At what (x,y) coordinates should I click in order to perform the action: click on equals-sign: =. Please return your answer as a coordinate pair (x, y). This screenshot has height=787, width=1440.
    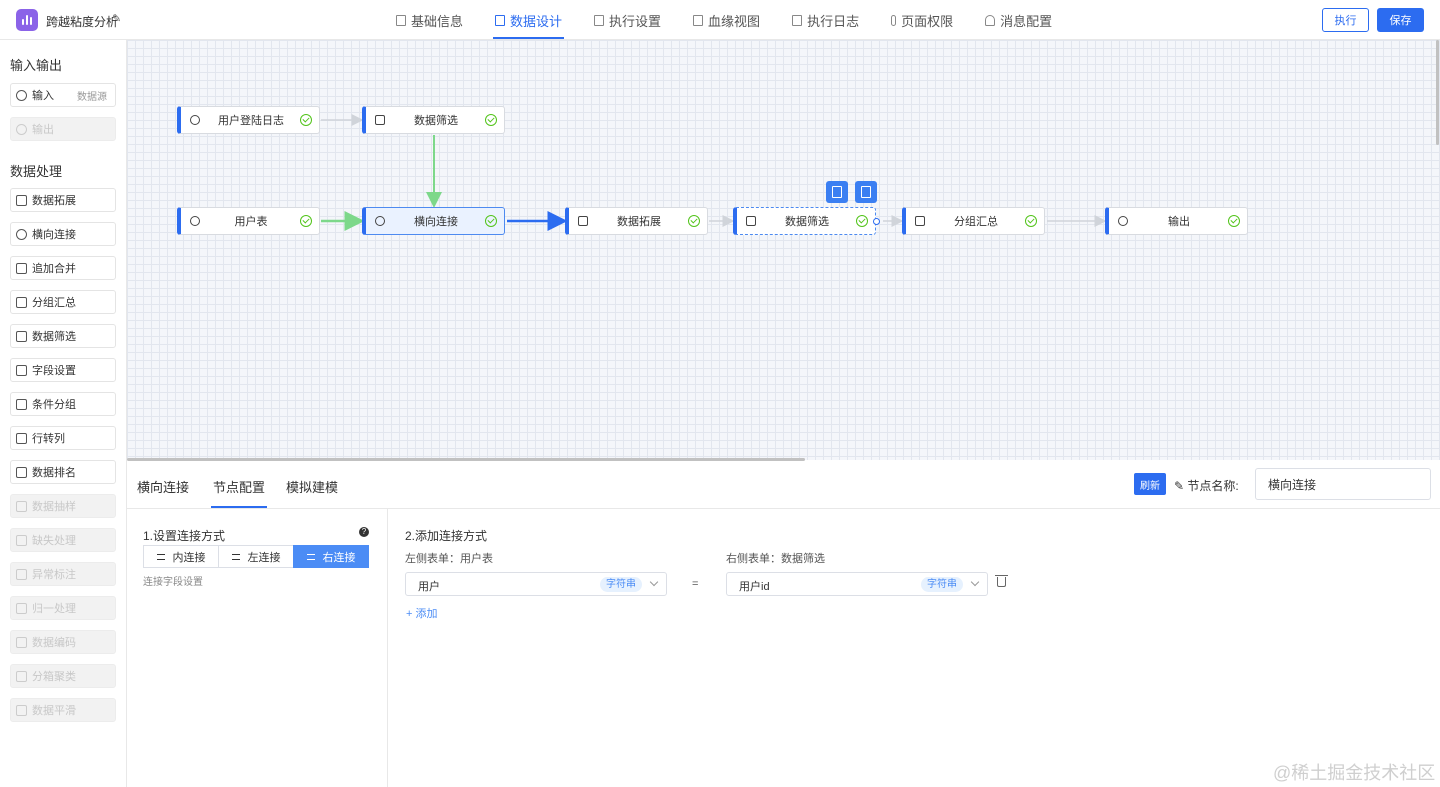
    Looking at the image, I should click on (695, 584).